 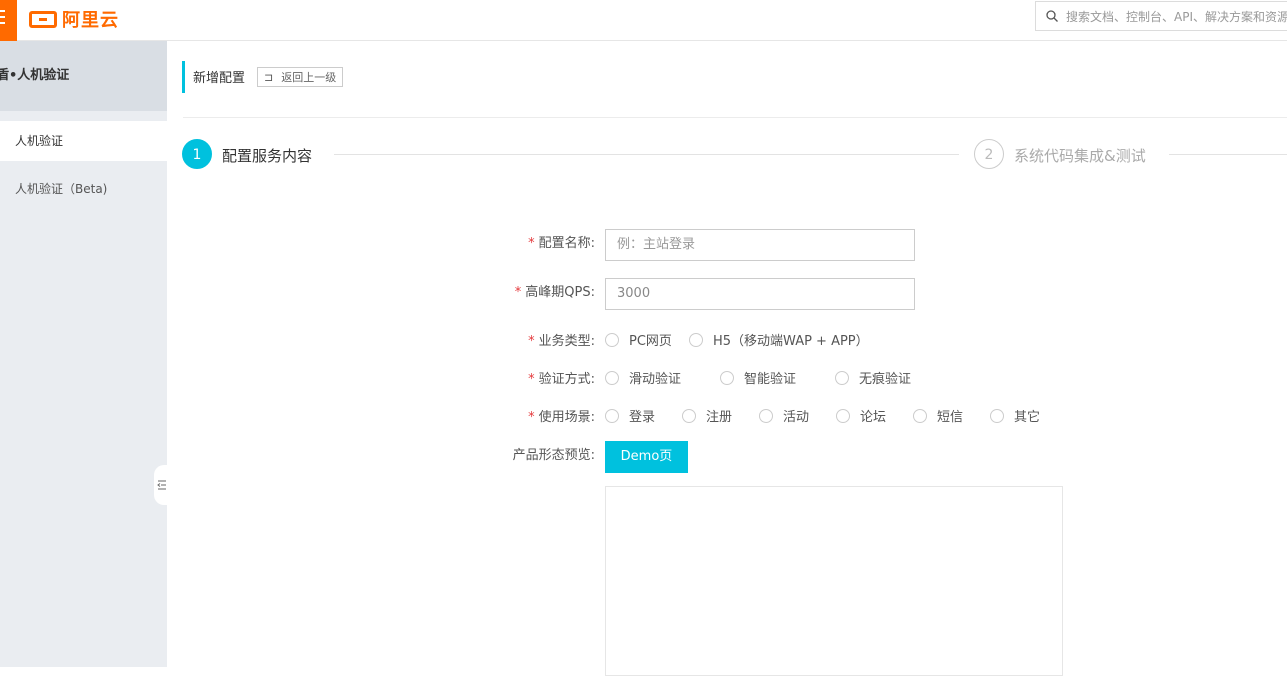 I want to click on verify-method-radio-invisible: 无痕验证, so click(x=873, y=377).